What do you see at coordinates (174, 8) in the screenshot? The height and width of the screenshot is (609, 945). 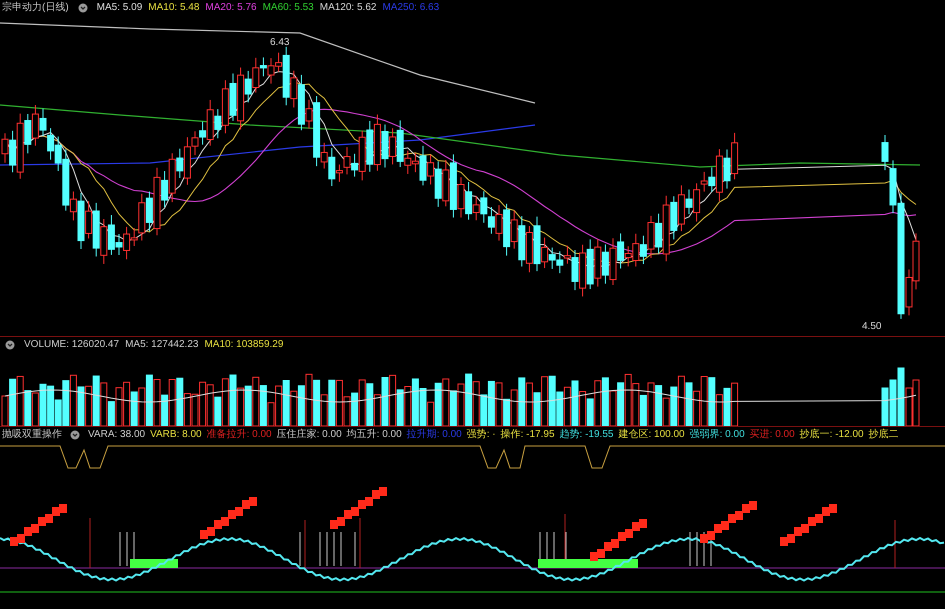 I see `indicator-value: MA10: 5.48` at bounding box center [174, 8].